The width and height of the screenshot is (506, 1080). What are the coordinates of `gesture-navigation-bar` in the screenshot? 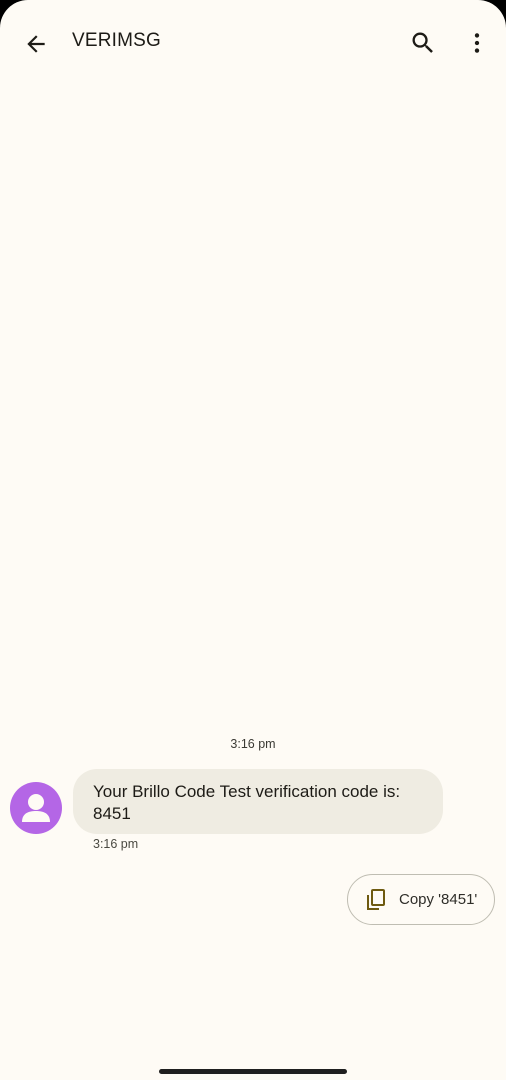 It's located at (253, 1071).